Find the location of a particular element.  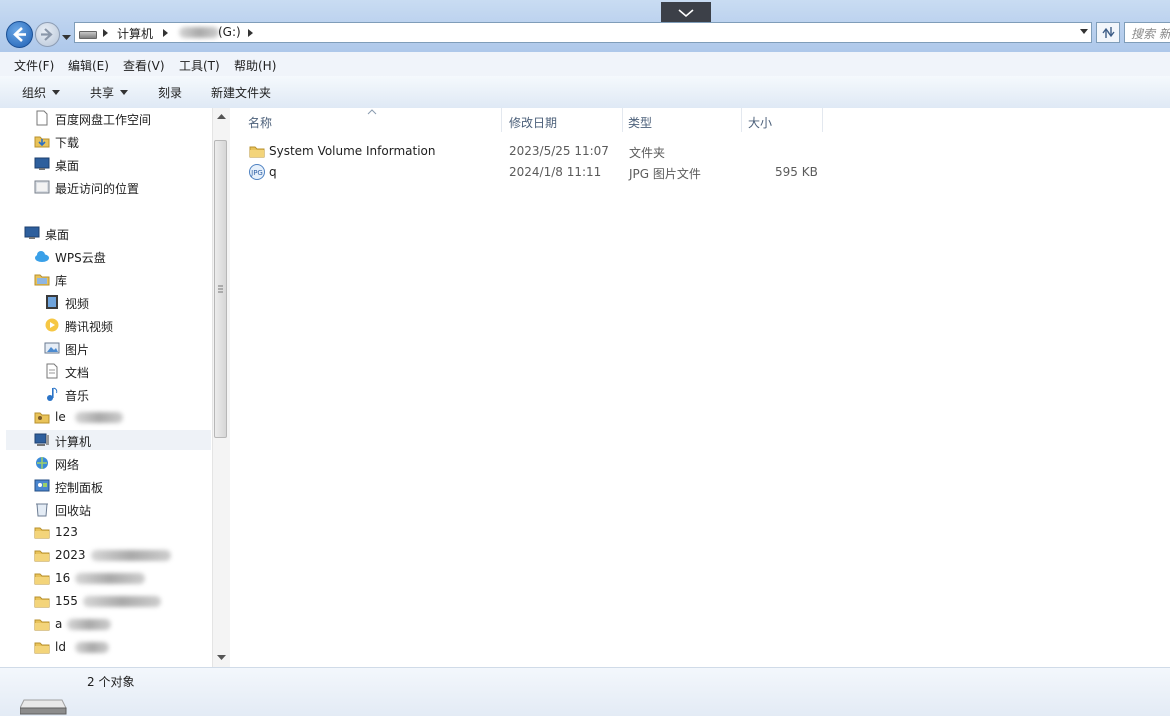

music-icon is located at coordinates (52, 394).